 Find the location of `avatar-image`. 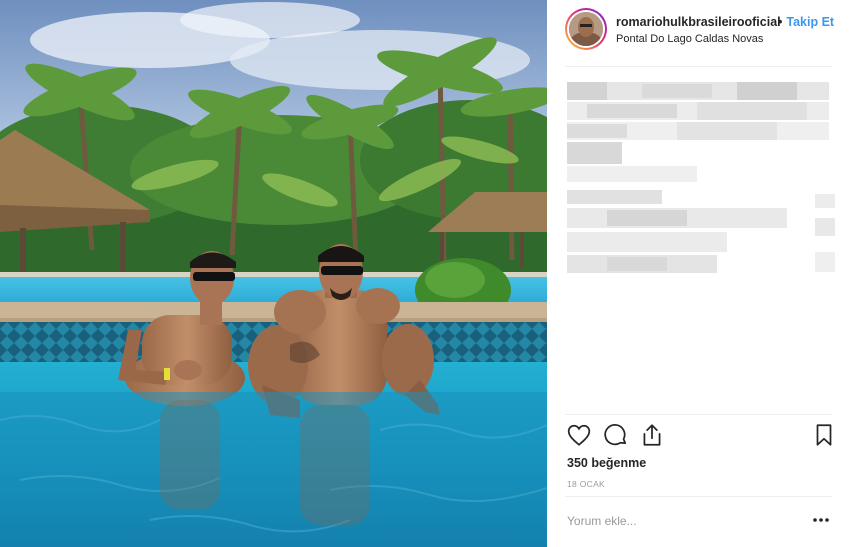

avatar-image is located at coordinates (586, 29).